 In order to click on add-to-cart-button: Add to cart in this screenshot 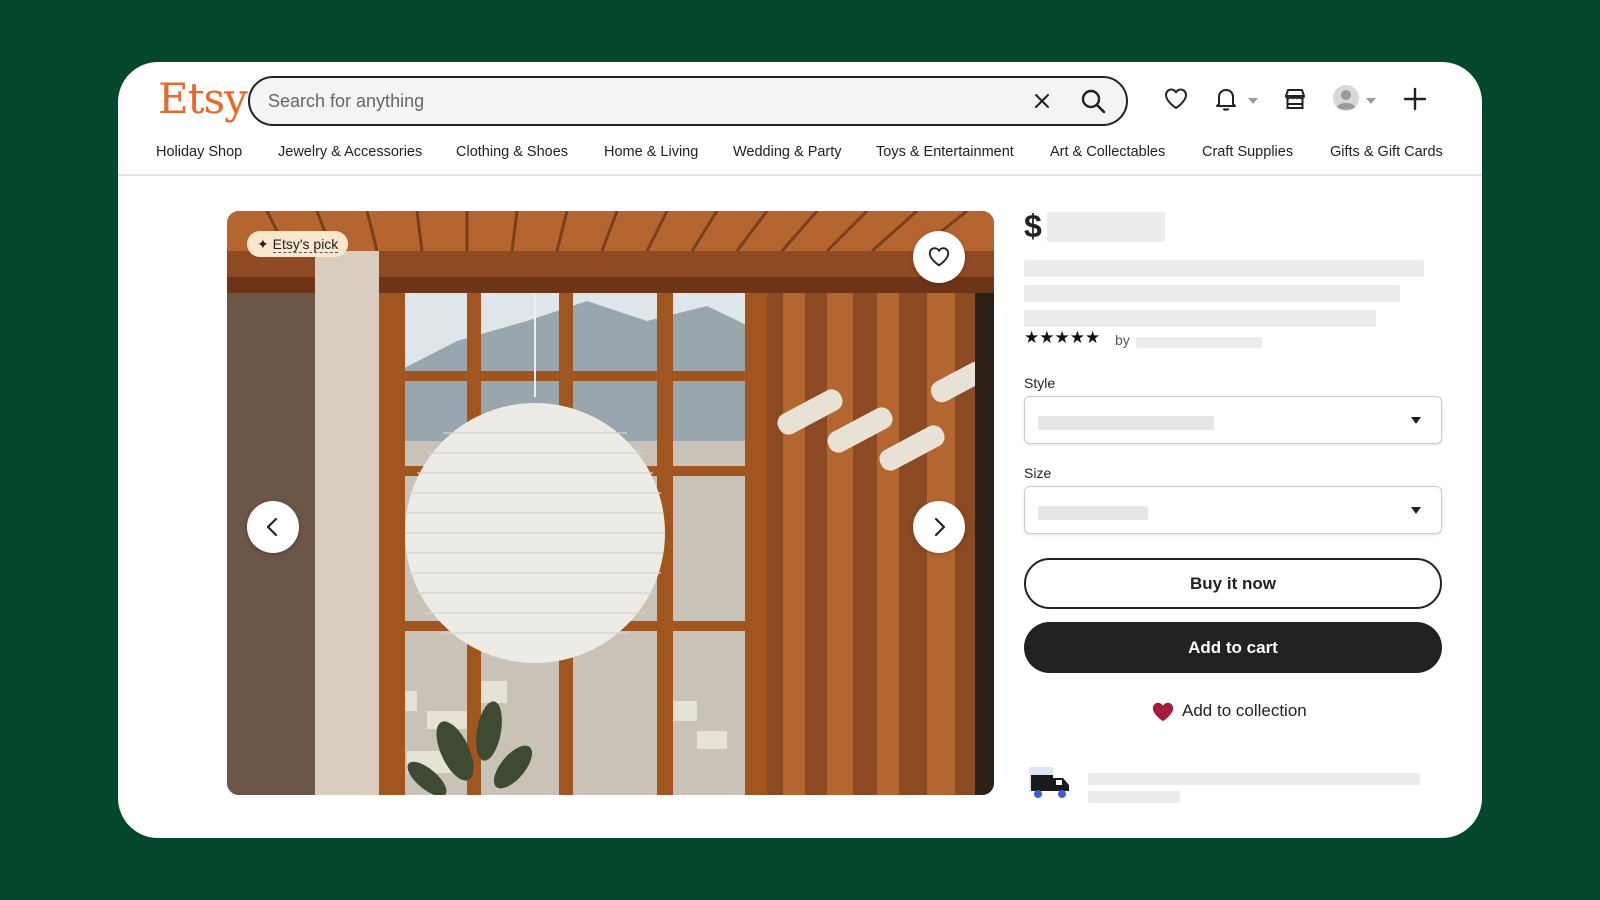, I will do `click(1233, 647)`.